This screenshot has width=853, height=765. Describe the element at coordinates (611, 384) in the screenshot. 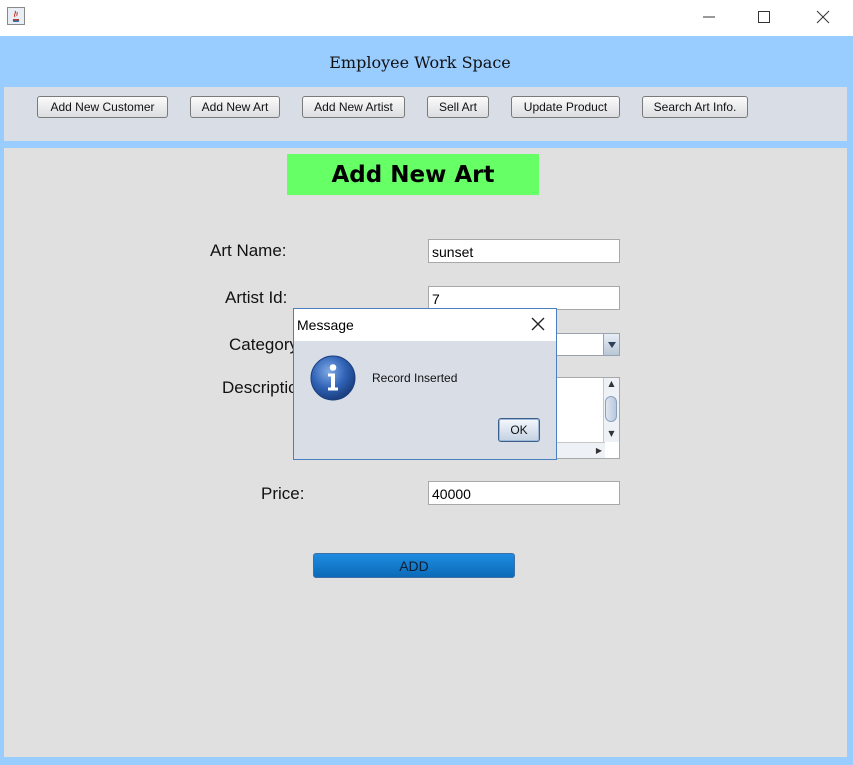

I see `scroll-up-icon: ▲` at that location.